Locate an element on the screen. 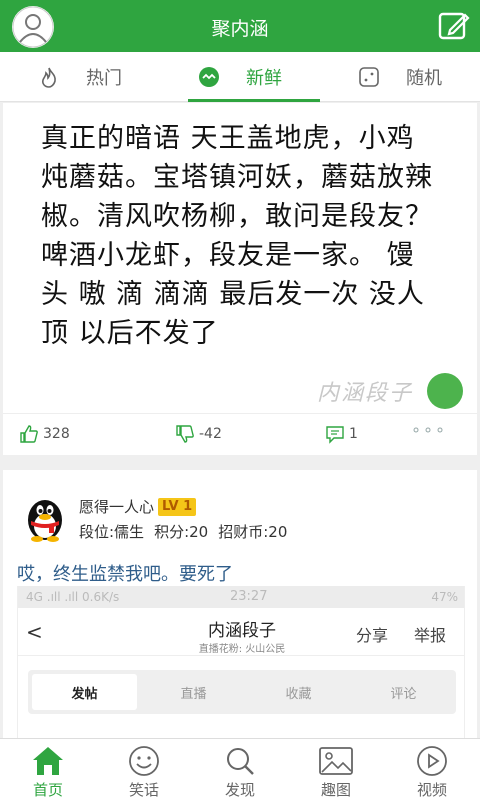 This screenshot has height=800, width=480. watermark: 内涵段子 is located at coordinates (392, 391).